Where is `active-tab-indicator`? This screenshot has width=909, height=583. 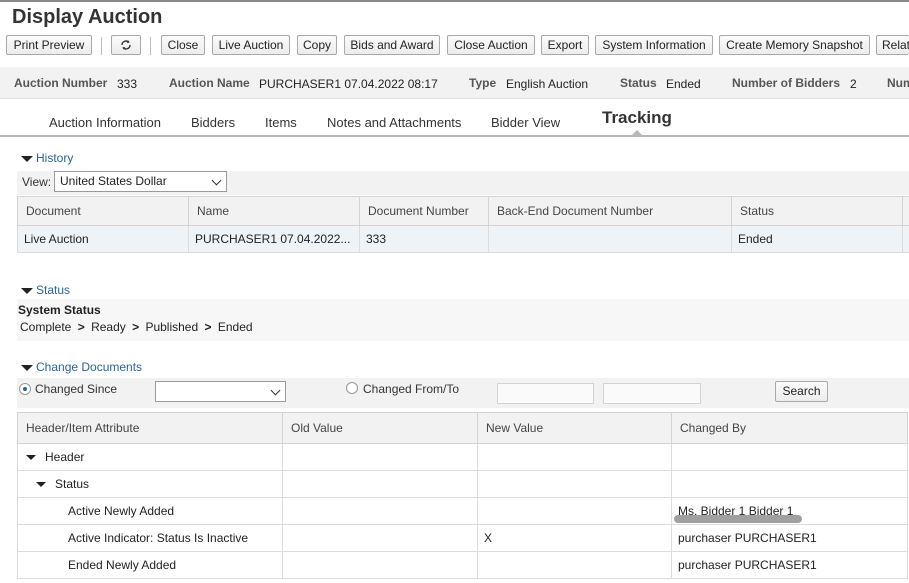
active-tab-indicator is located at coordinates (637, 133).